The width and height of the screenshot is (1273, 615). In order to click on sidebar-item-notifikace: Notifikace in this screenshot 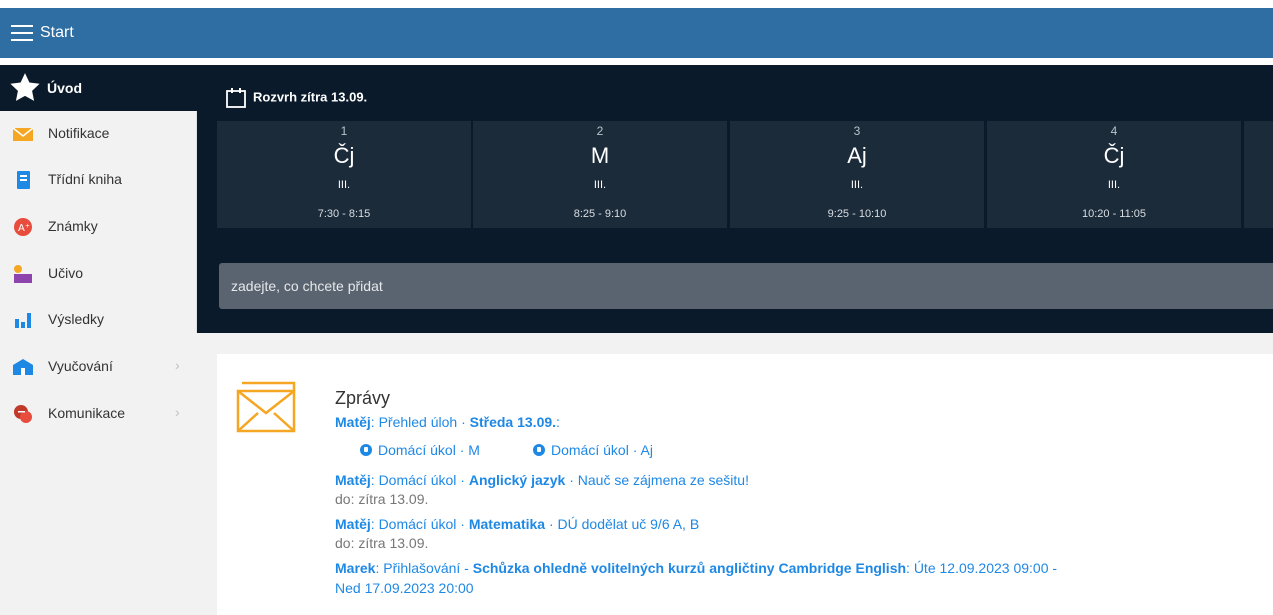, I will do `click(97, 134)`.